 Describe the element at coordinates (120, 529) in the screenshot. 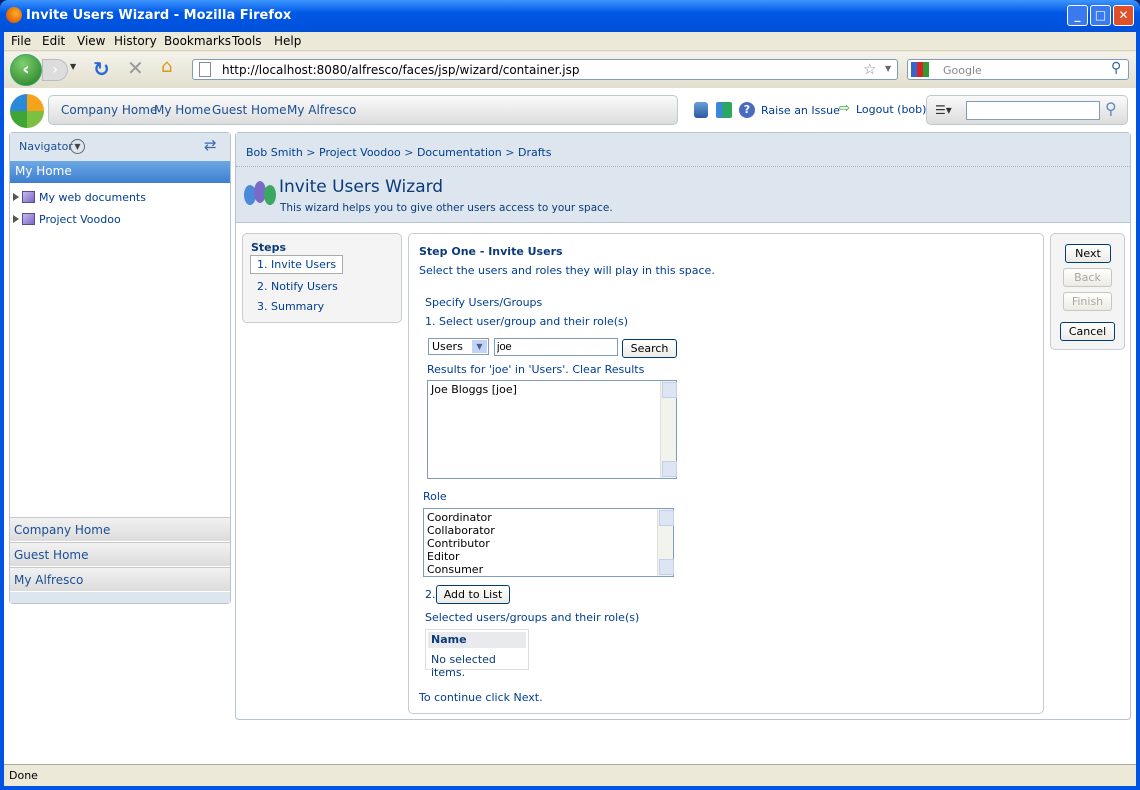

I see `sidebar-item-company-home: Company Home` at that location.